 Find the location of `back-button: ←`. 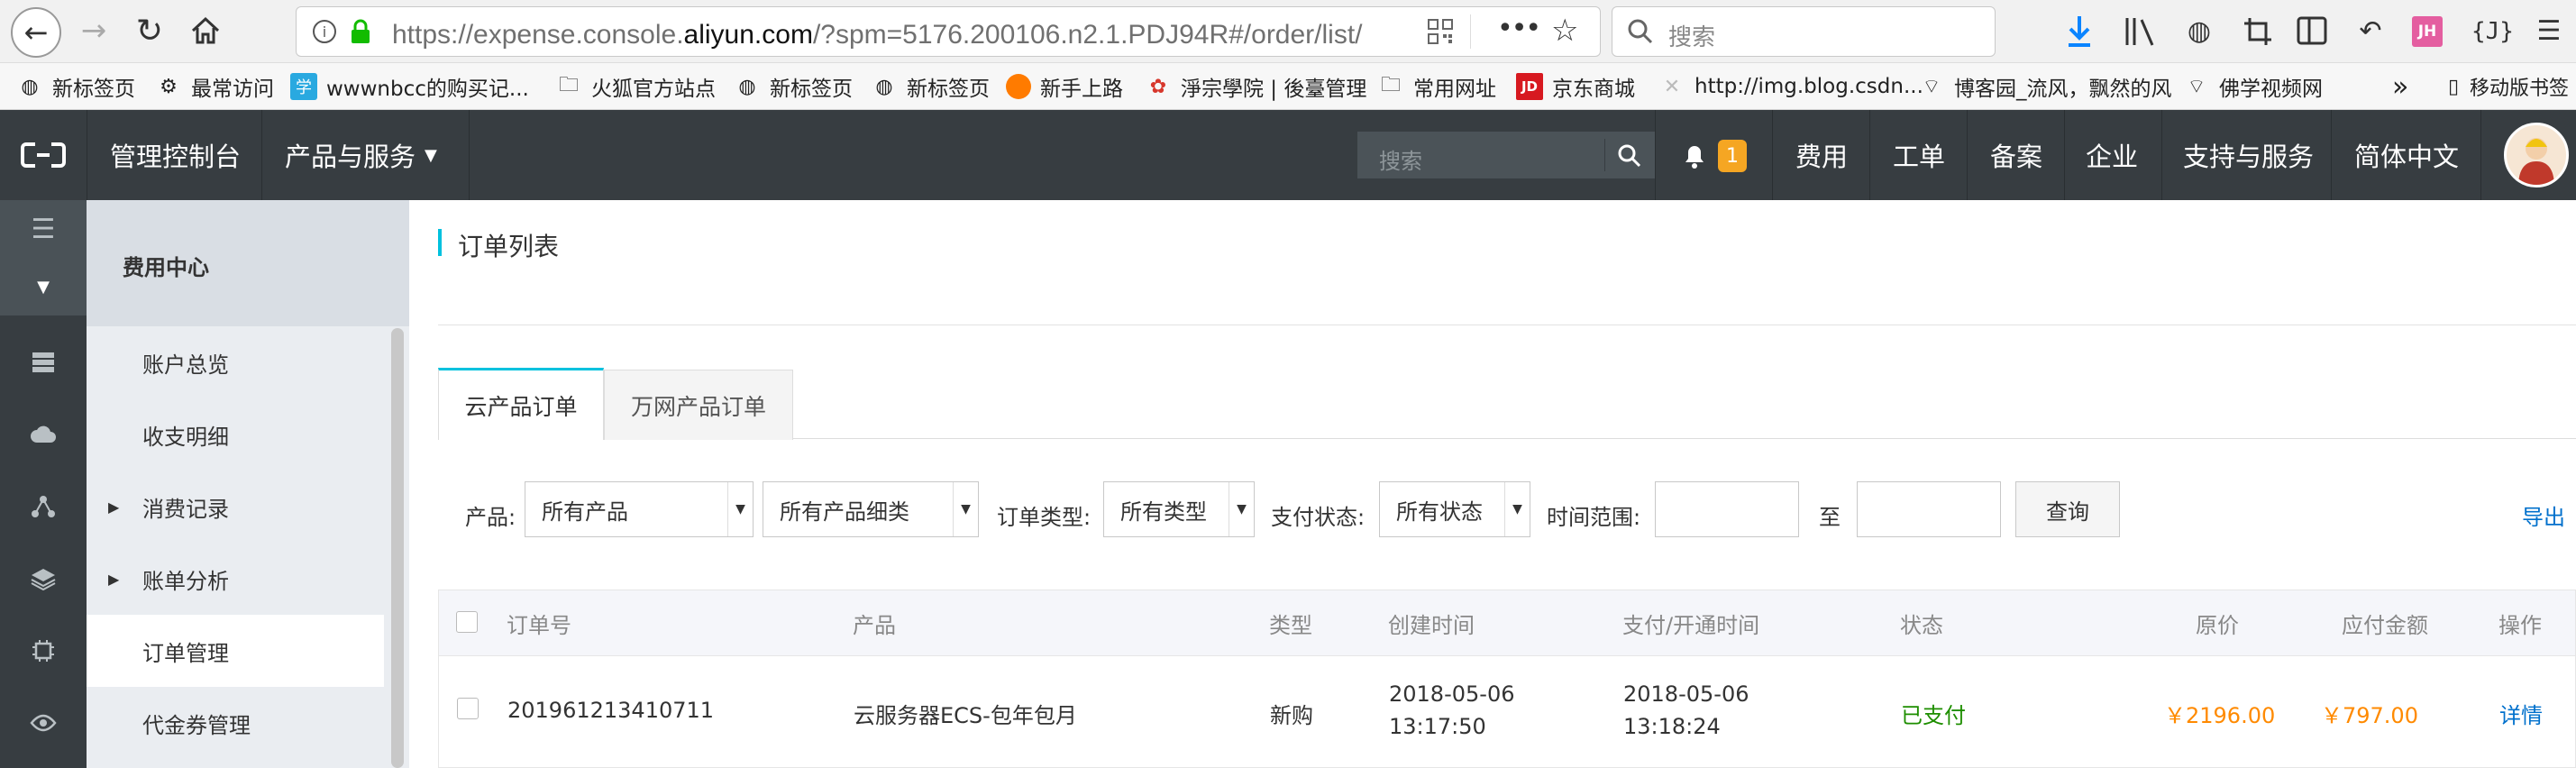

back-button: ← is located at coordinates (36, 32).